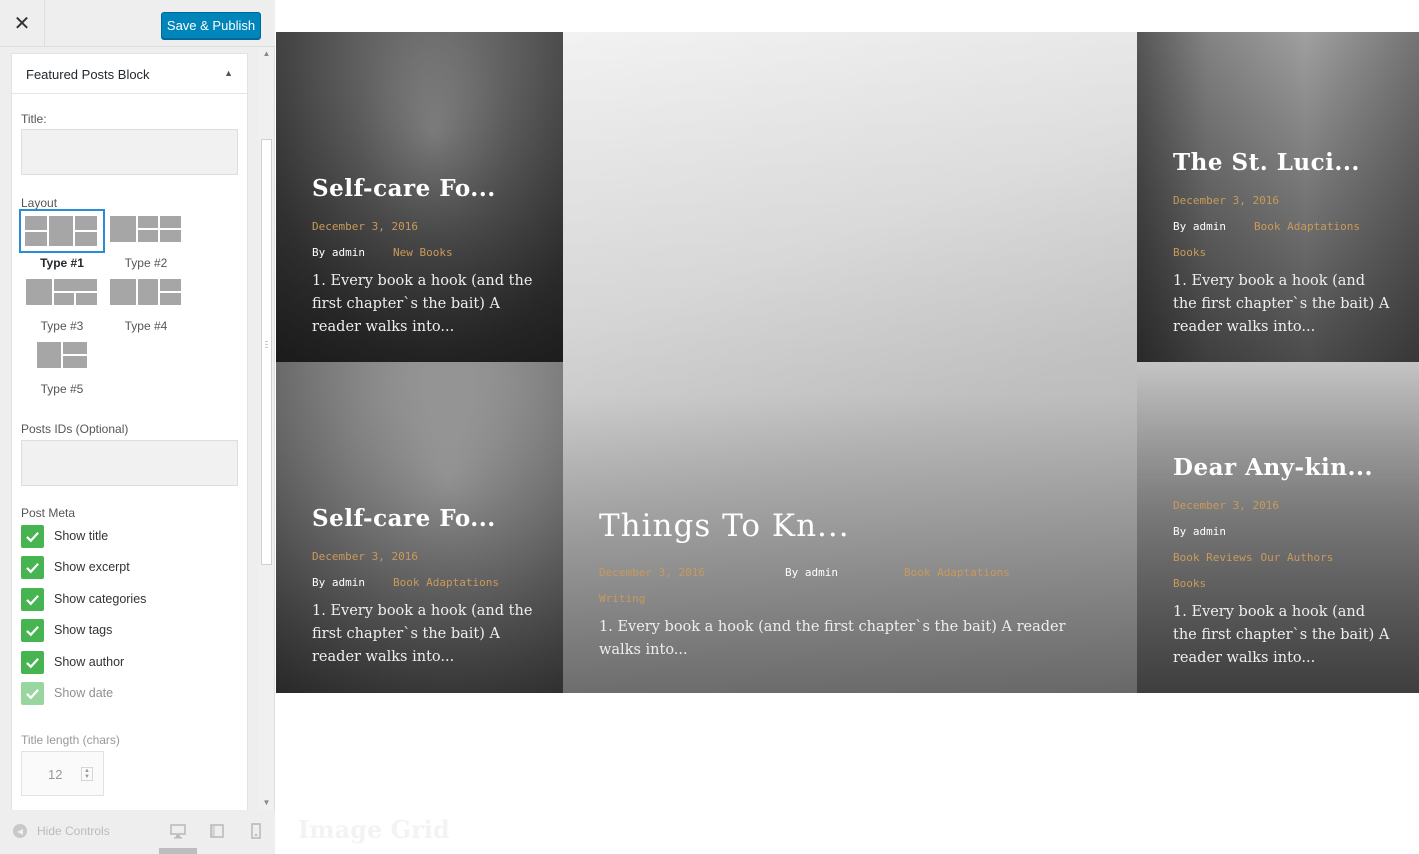 This screenshot has height=854, width=1419. What do you see at coordinates (622, 598) in the screenshot?
I see `post-category: Writing` at bounding box center [622, 598].